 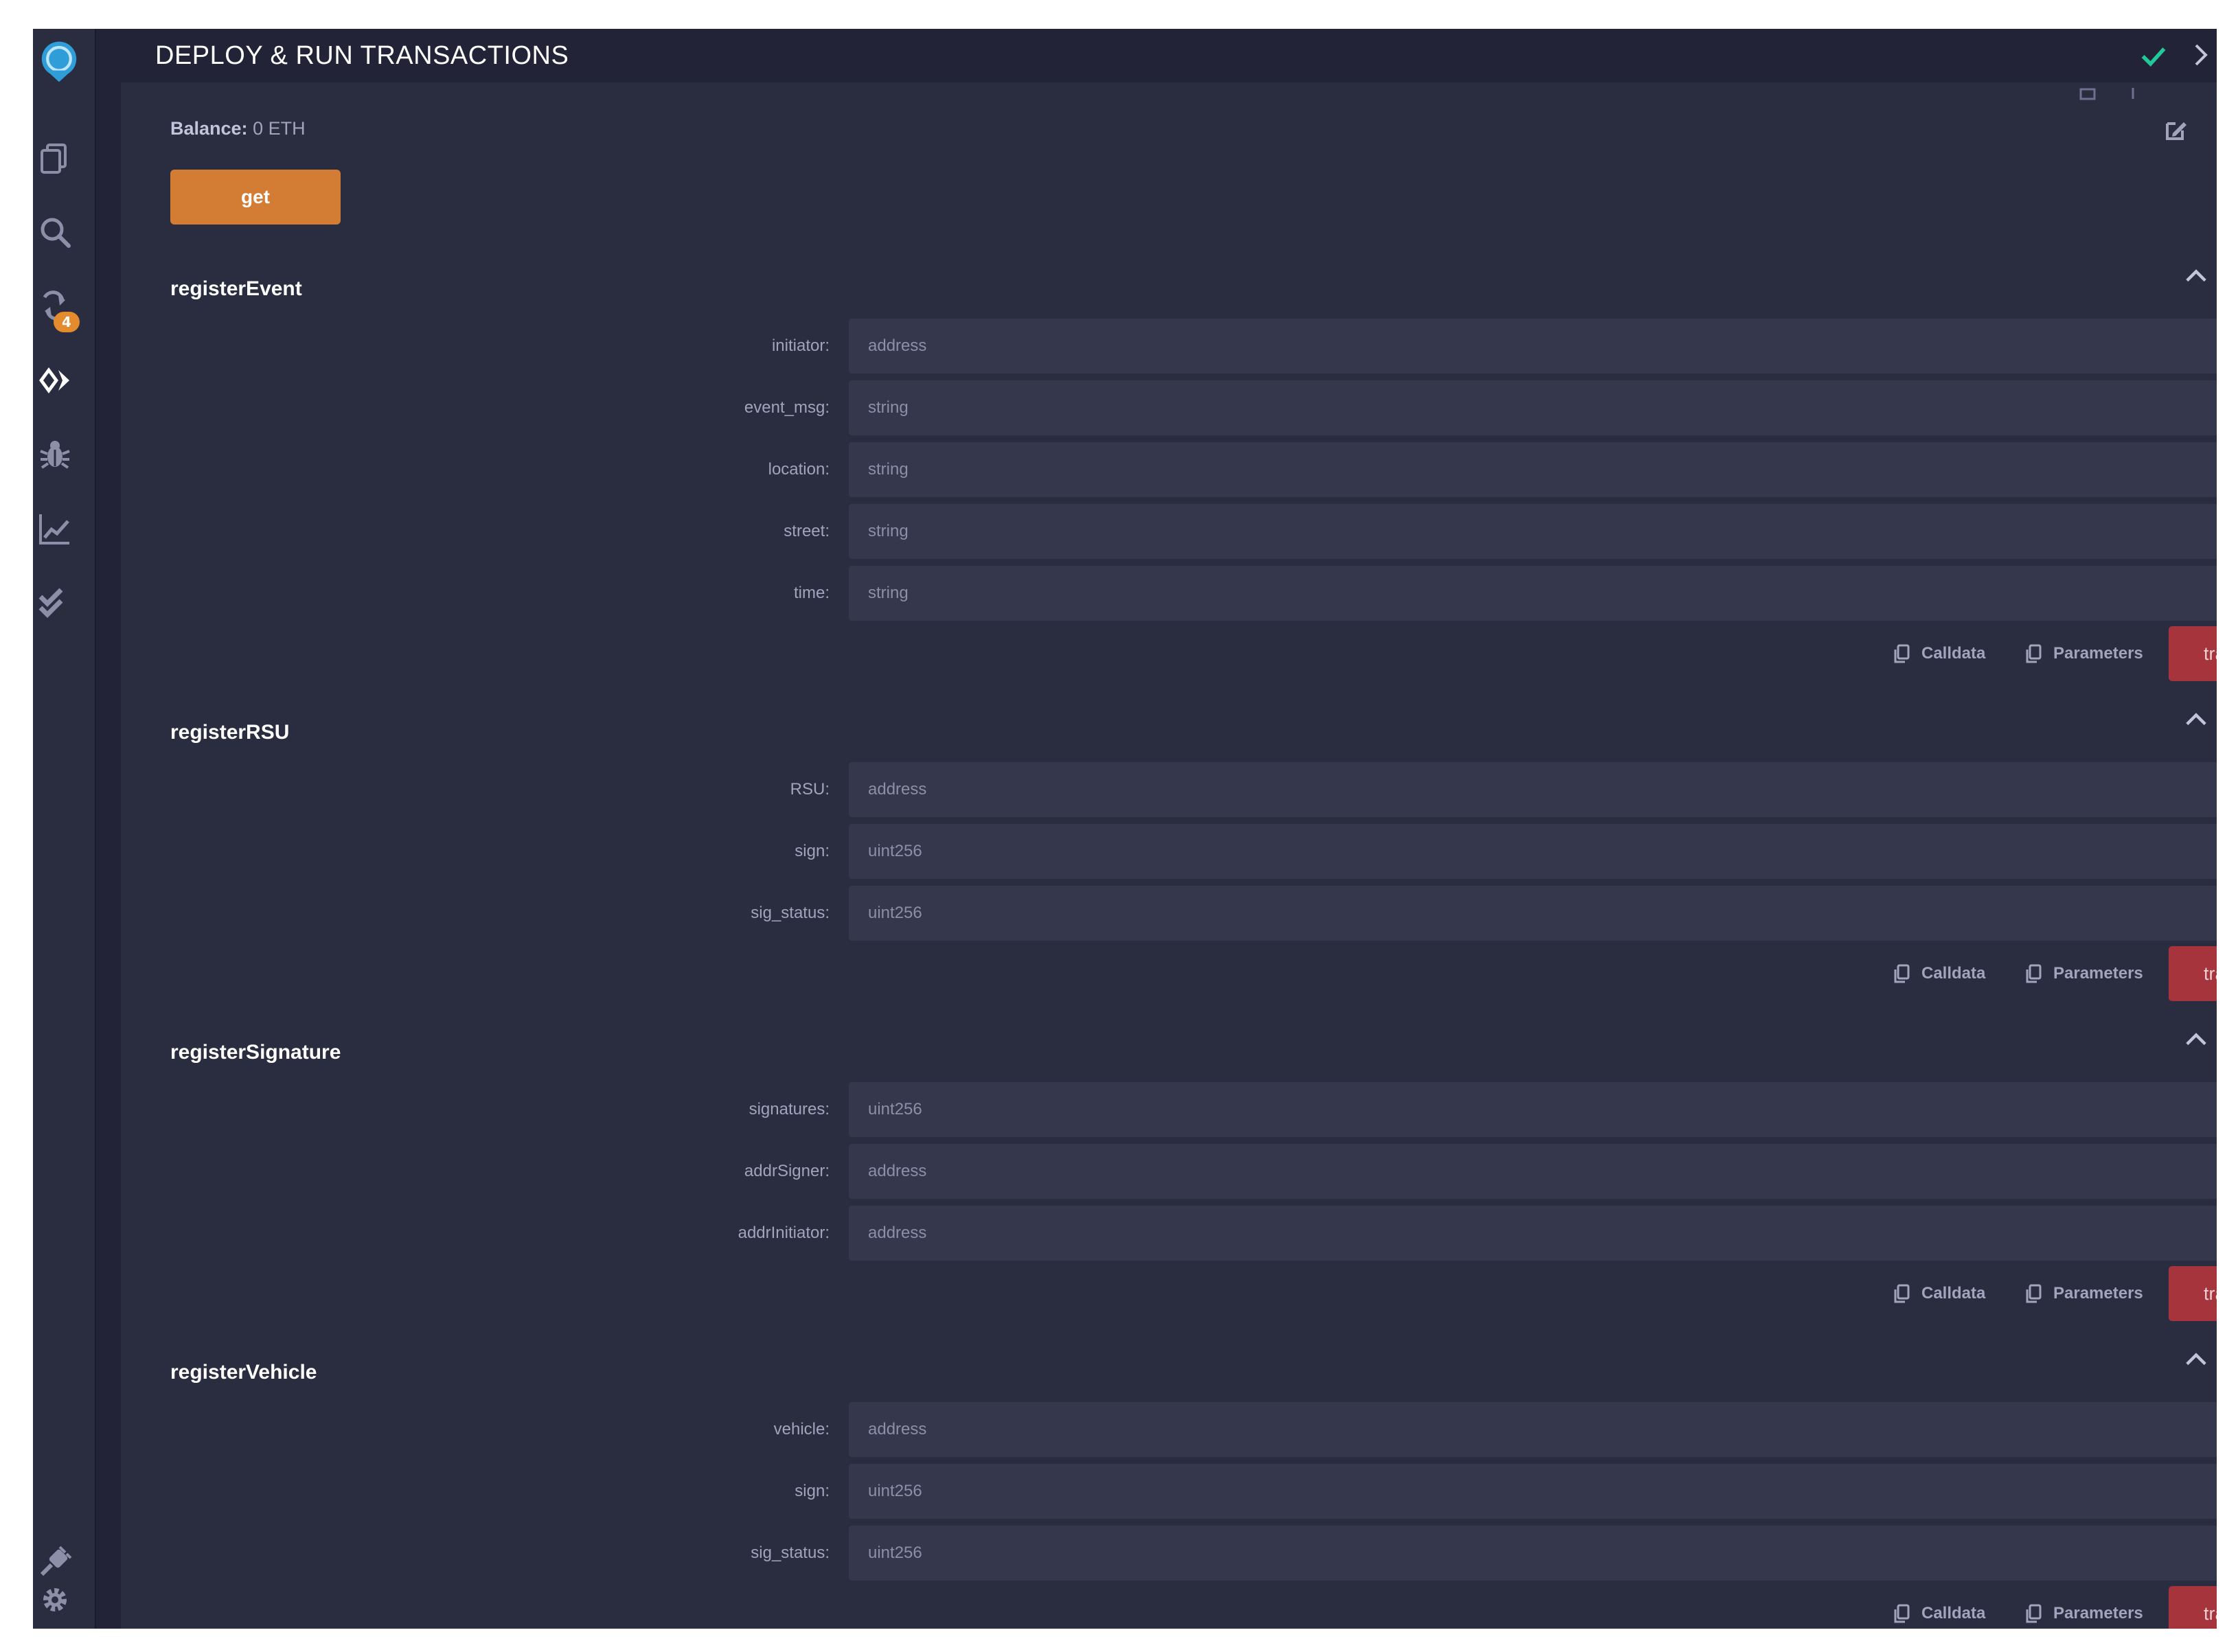 I want to click on edit-icon, so click(x=2175, y=130).